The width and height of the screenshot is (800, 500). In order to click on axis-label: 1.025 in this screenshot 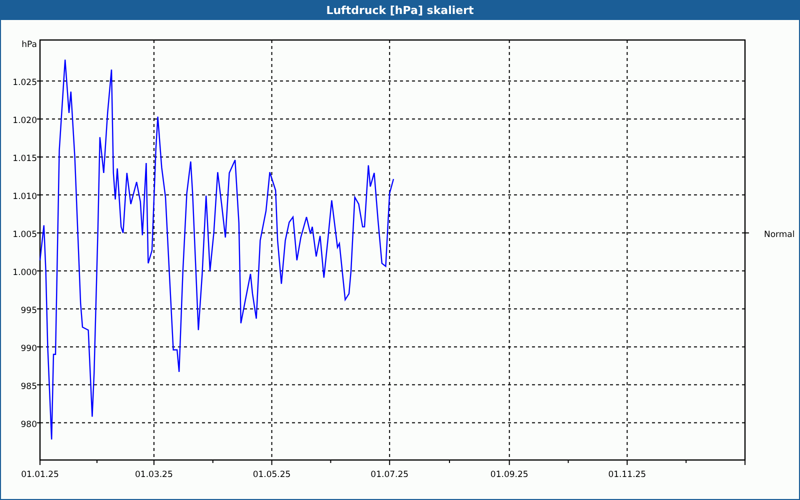, I will do `click(24, 83)`.